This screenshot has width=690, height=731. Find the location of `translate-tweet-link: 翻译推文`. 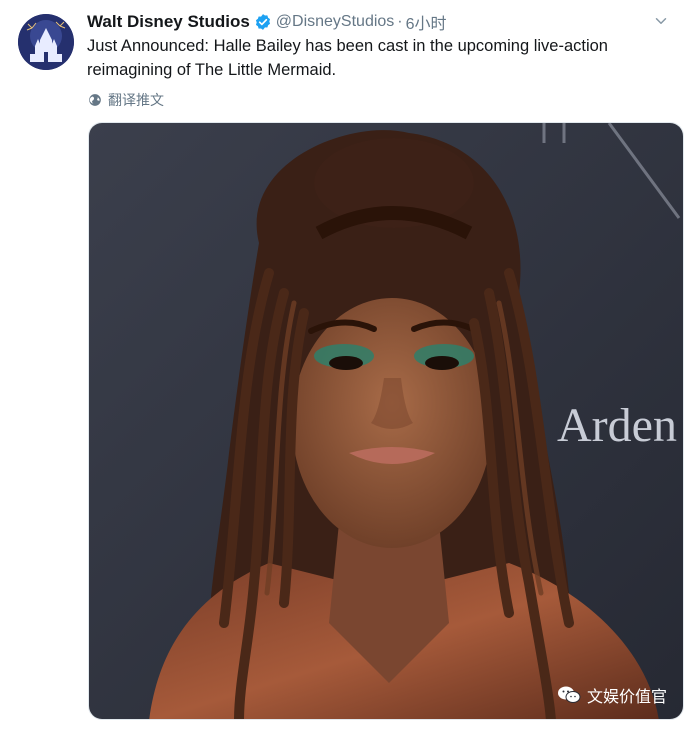

translate-tweet-link: 翻译推文 is located at coordinates (126, 100).